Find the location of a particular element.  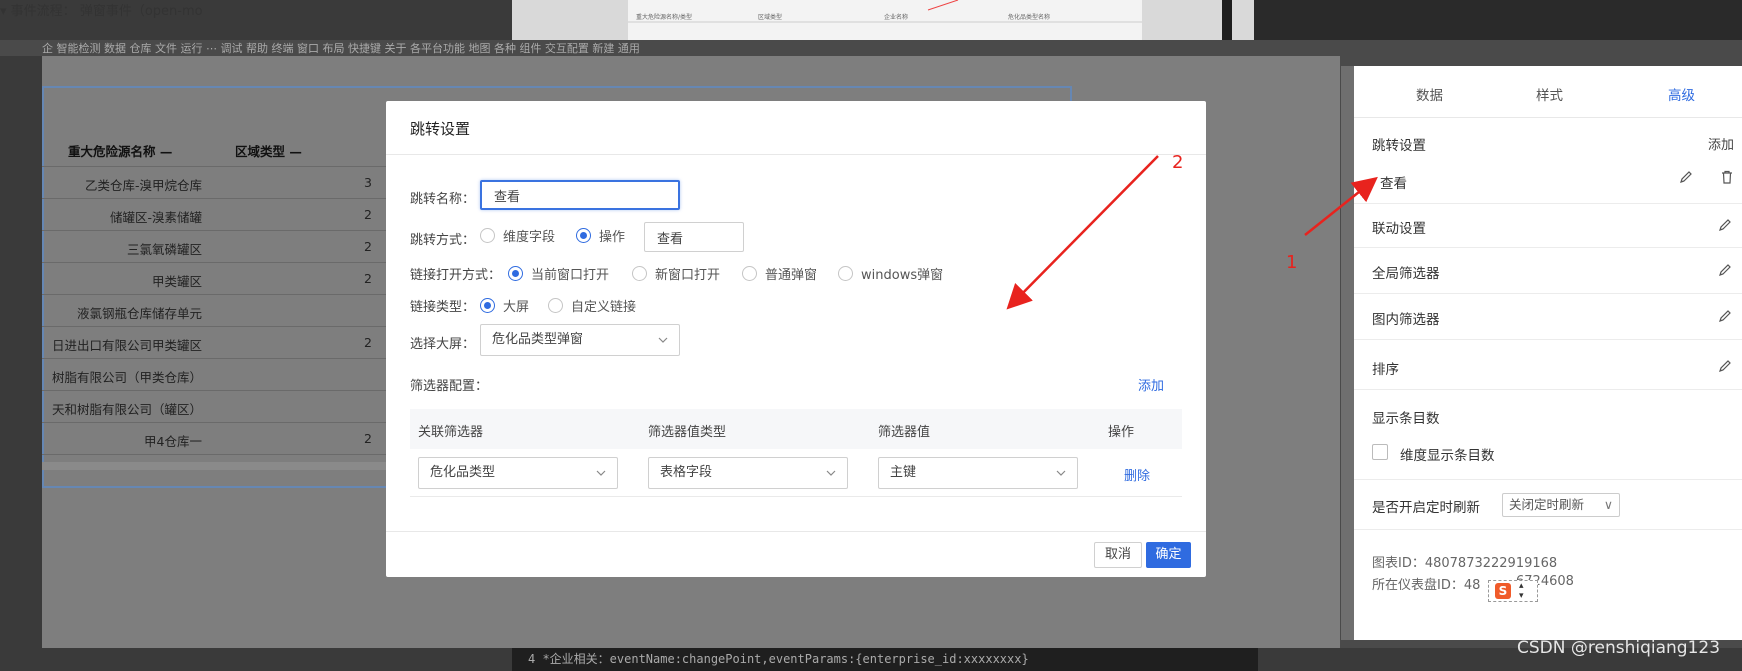

csdn-watermark: CSDN @renshiqiang123 is located at coordinates (1619, 648).